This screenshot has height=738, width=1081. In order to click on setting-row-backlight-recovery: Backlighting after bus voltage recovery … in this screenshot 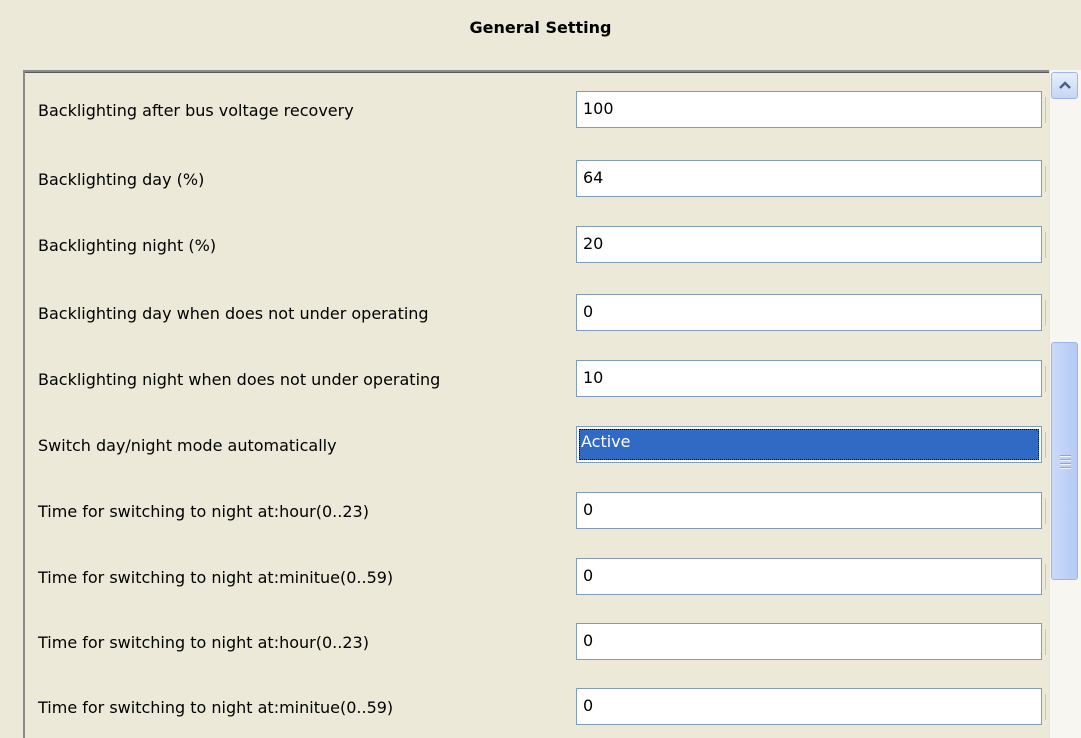, I will do `click(540, 111)`.